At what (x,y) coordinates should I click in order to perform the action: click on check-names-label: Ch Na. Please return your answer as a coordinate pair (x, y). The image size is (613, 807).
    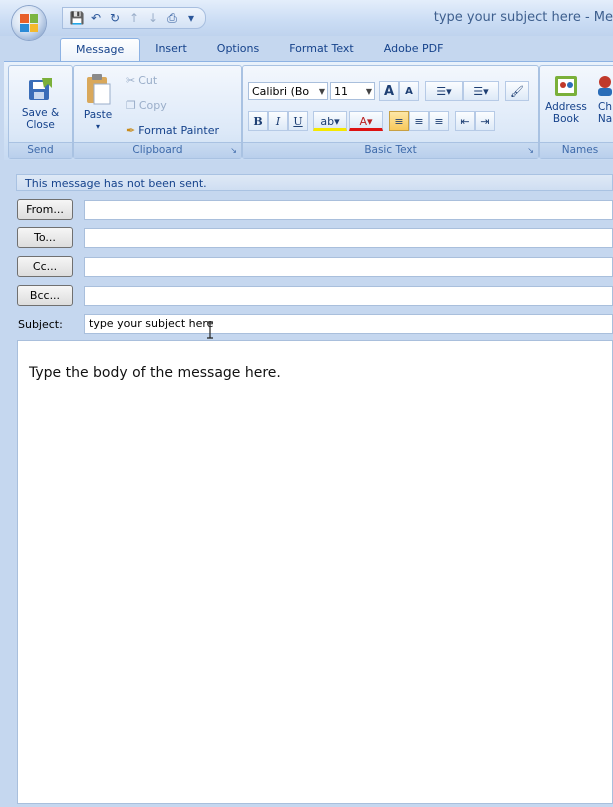
    Looking at the image, I should click on (605, 113).